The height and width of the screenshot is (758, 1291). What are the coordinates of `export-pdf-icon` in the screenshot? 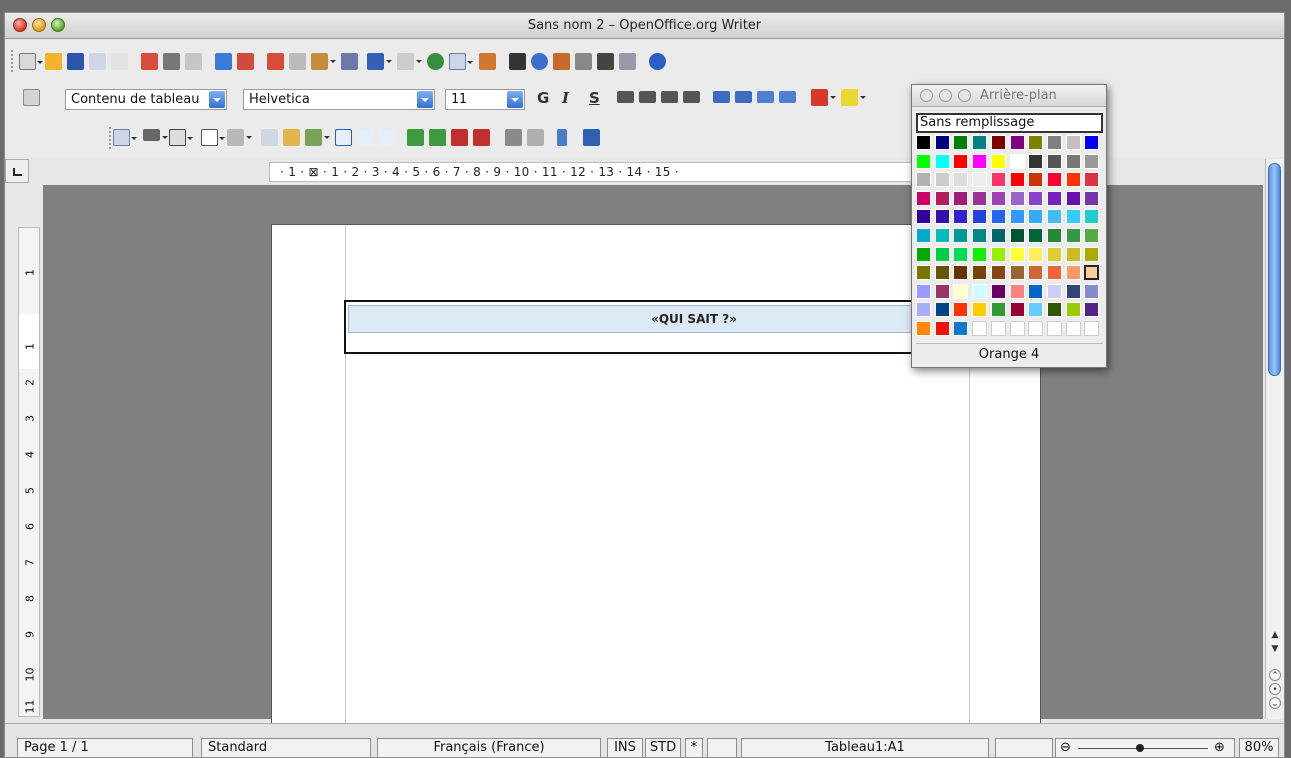 It's located at (149, 61).